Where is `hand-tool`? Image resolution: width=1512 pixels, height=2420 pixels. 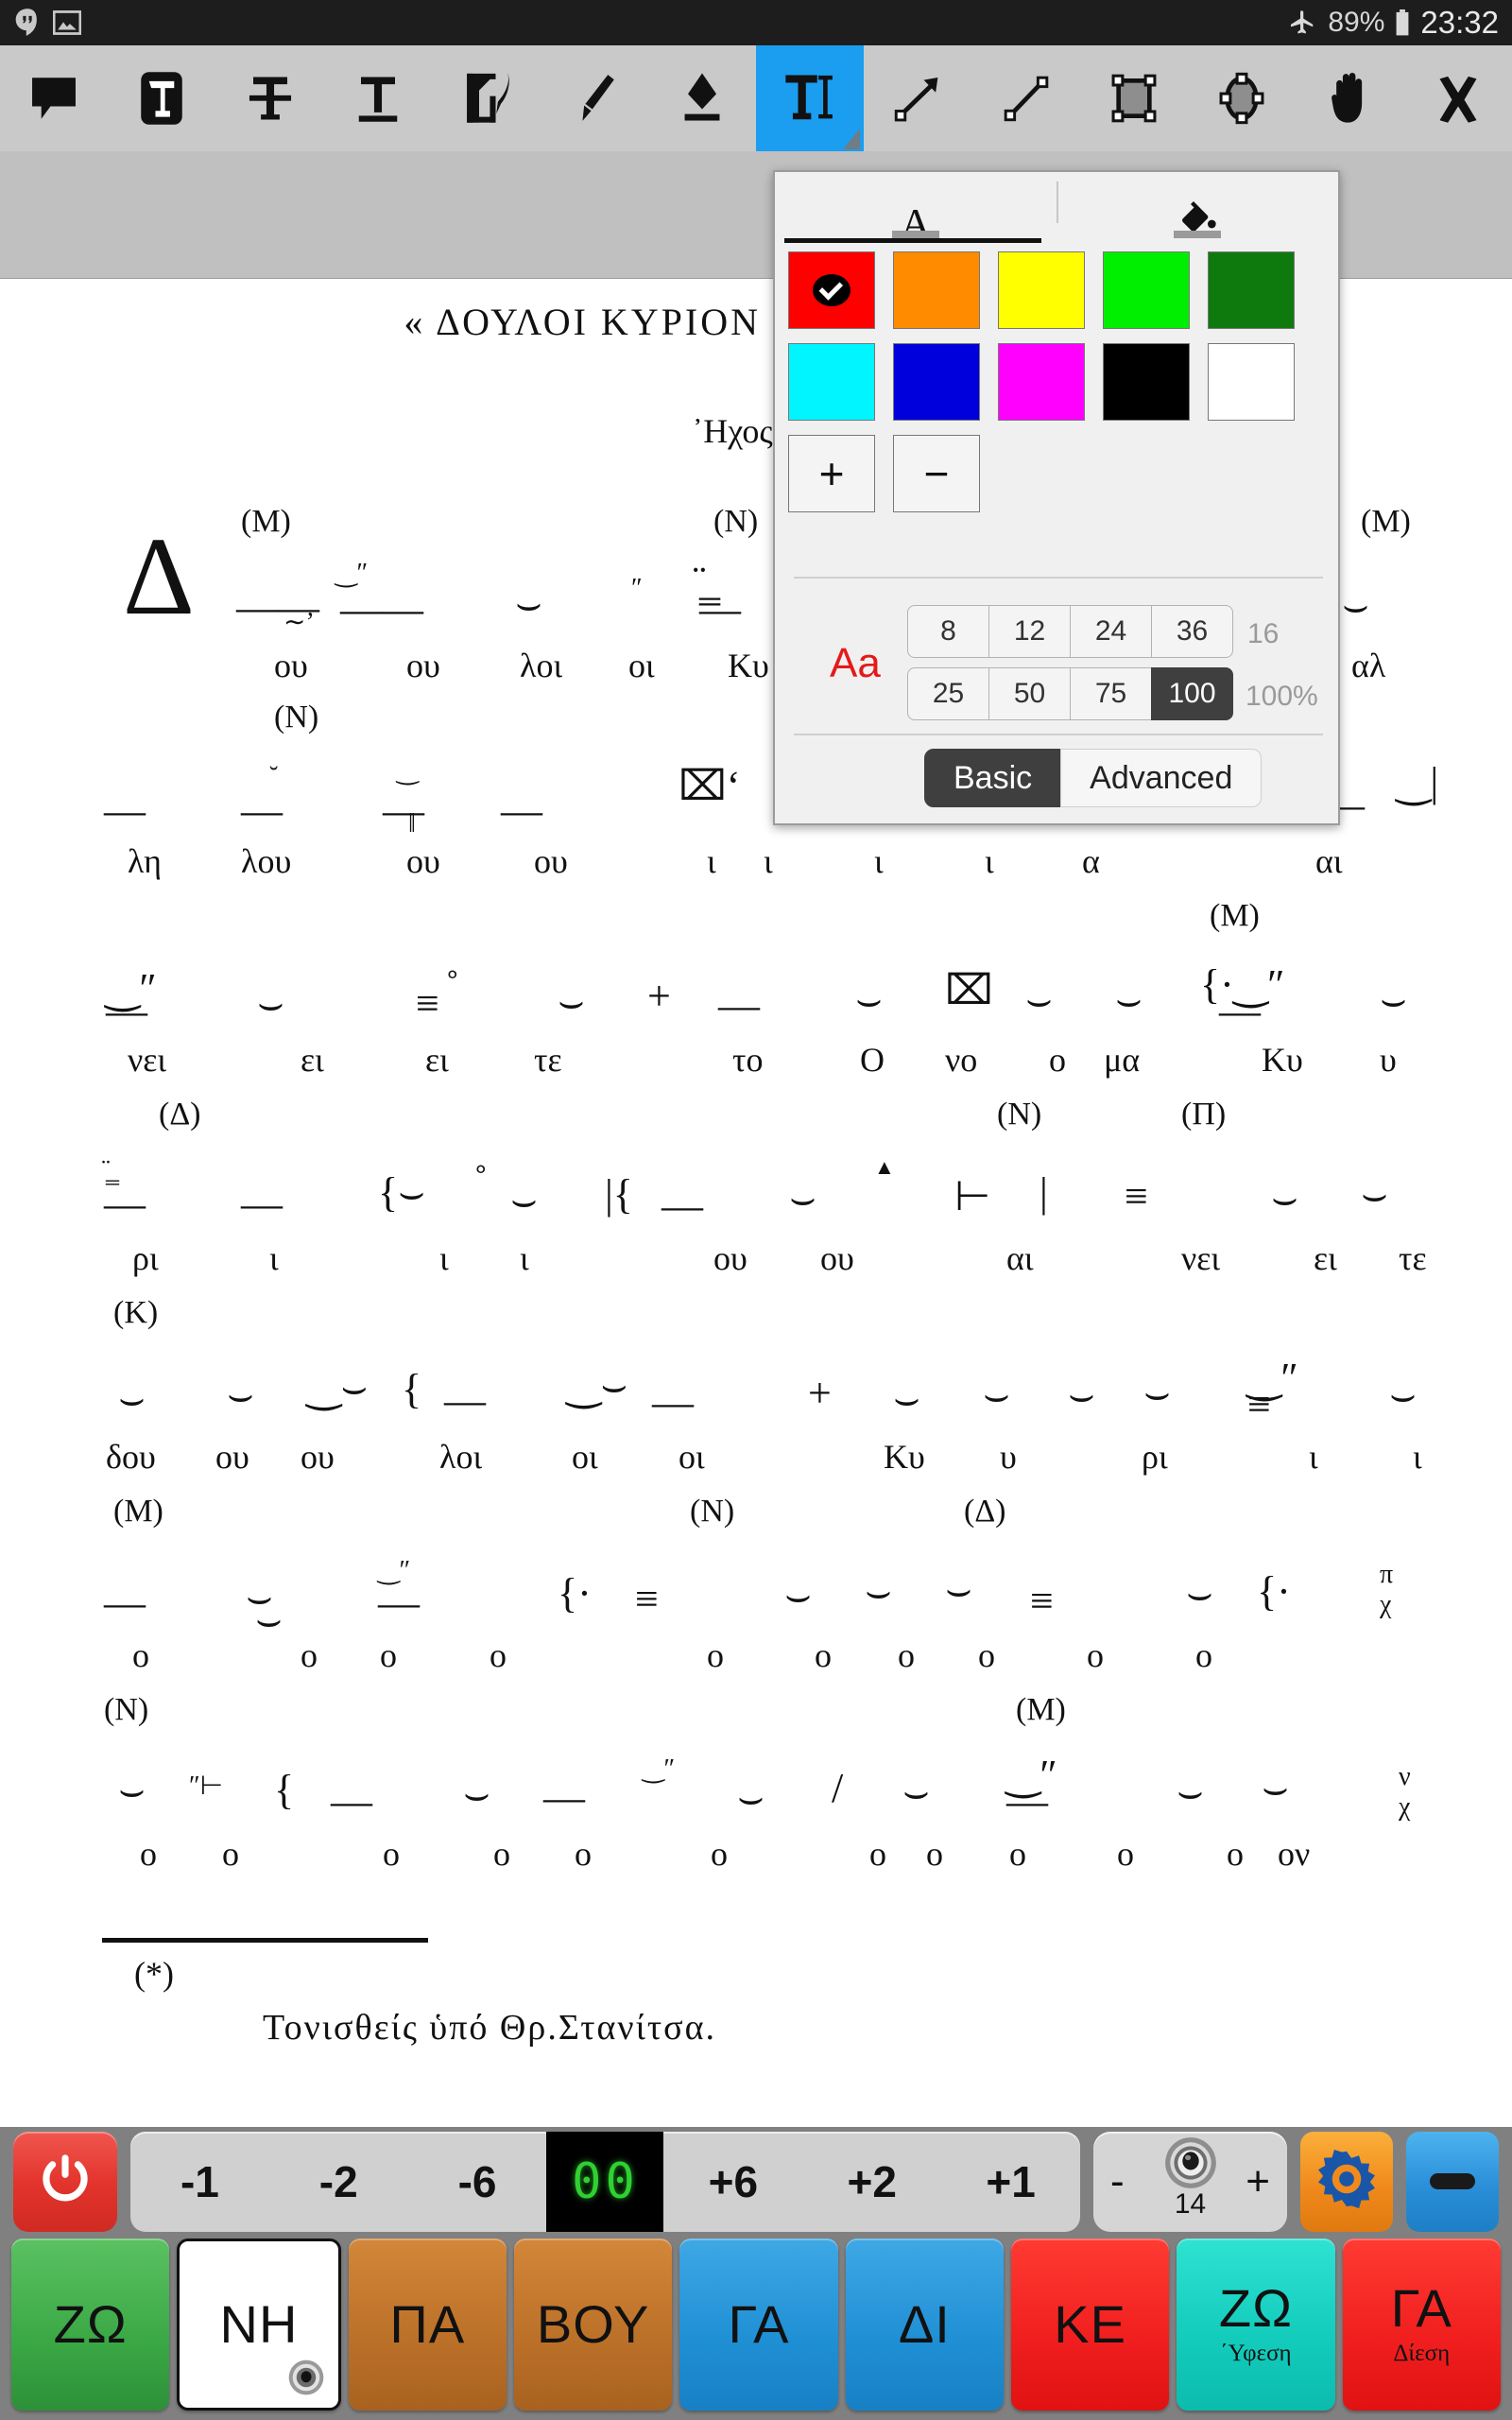 hand-tool is located at coordinates (1349, 98).